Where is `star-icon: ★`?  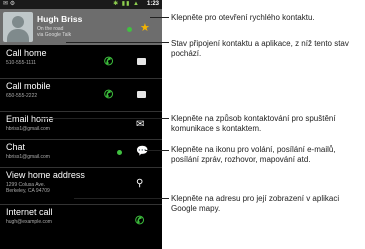
star-icon: ★ is located at coordinates (145, 27).